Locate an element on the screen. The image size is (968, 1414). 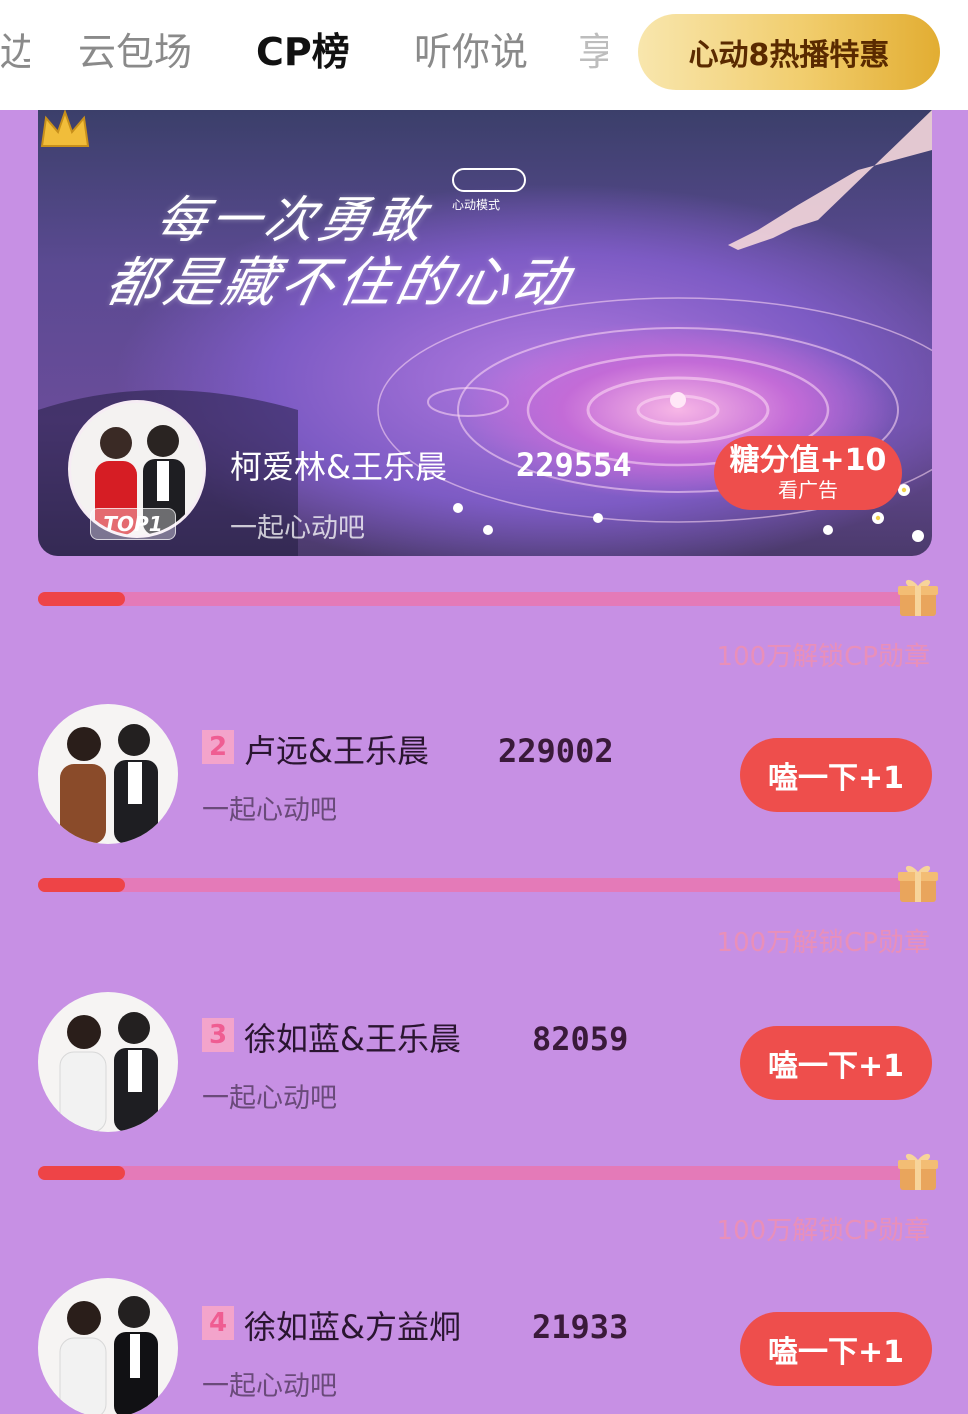
sugar-button-sublabel: 看广告 is located at coordinates (808, 490).